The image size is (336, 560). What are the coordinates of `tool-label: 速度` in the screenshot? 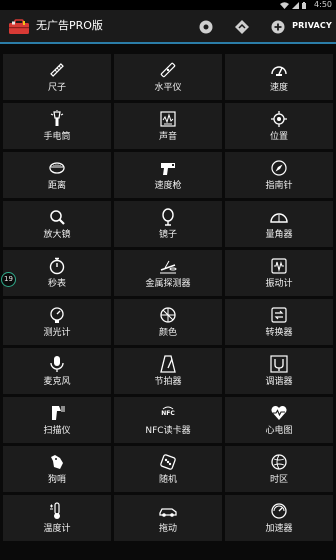 It's located at (278, 88).